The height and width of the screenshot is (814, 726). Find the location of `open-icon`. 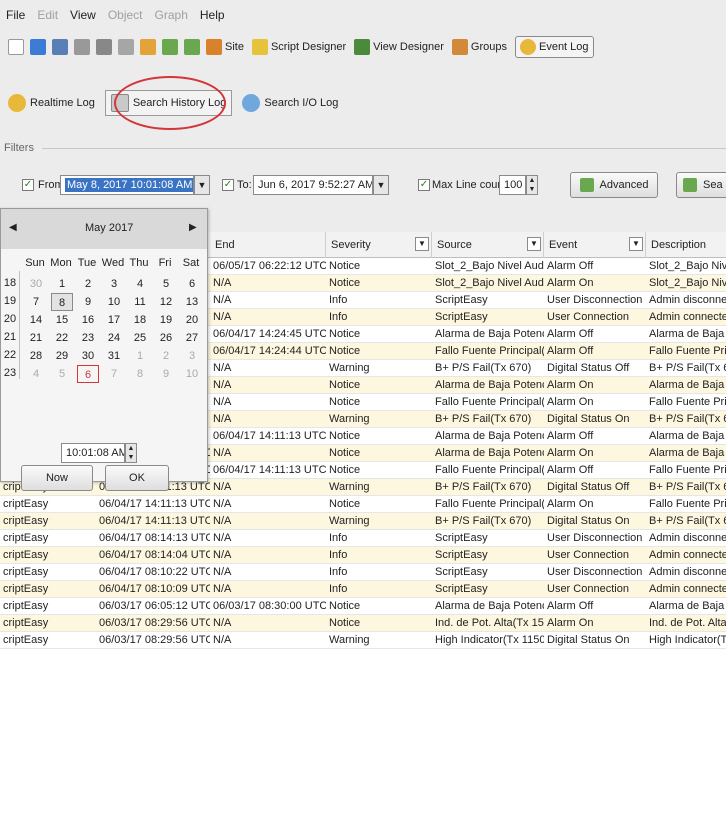

open-icon is located at coordinates (38, 47).